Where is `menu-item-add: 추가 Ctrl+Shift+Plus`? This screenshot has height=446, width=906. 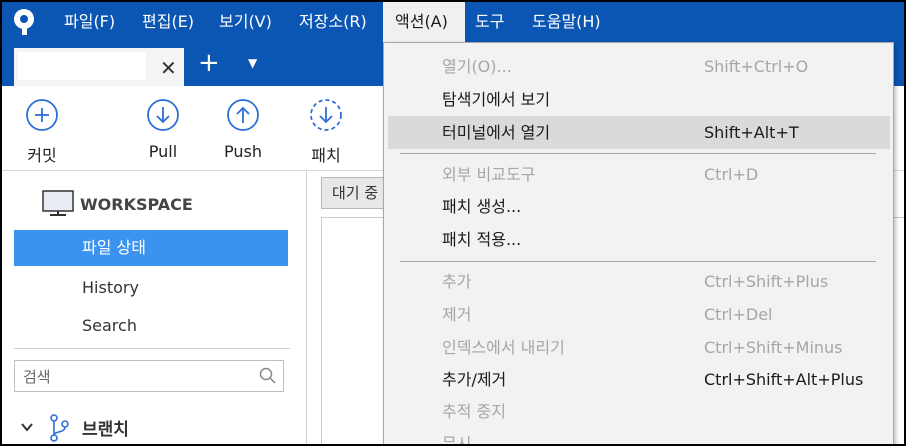
menu-item-add: 추가 Ctrl+Shift+Plus is located at coordinates (639, 281).